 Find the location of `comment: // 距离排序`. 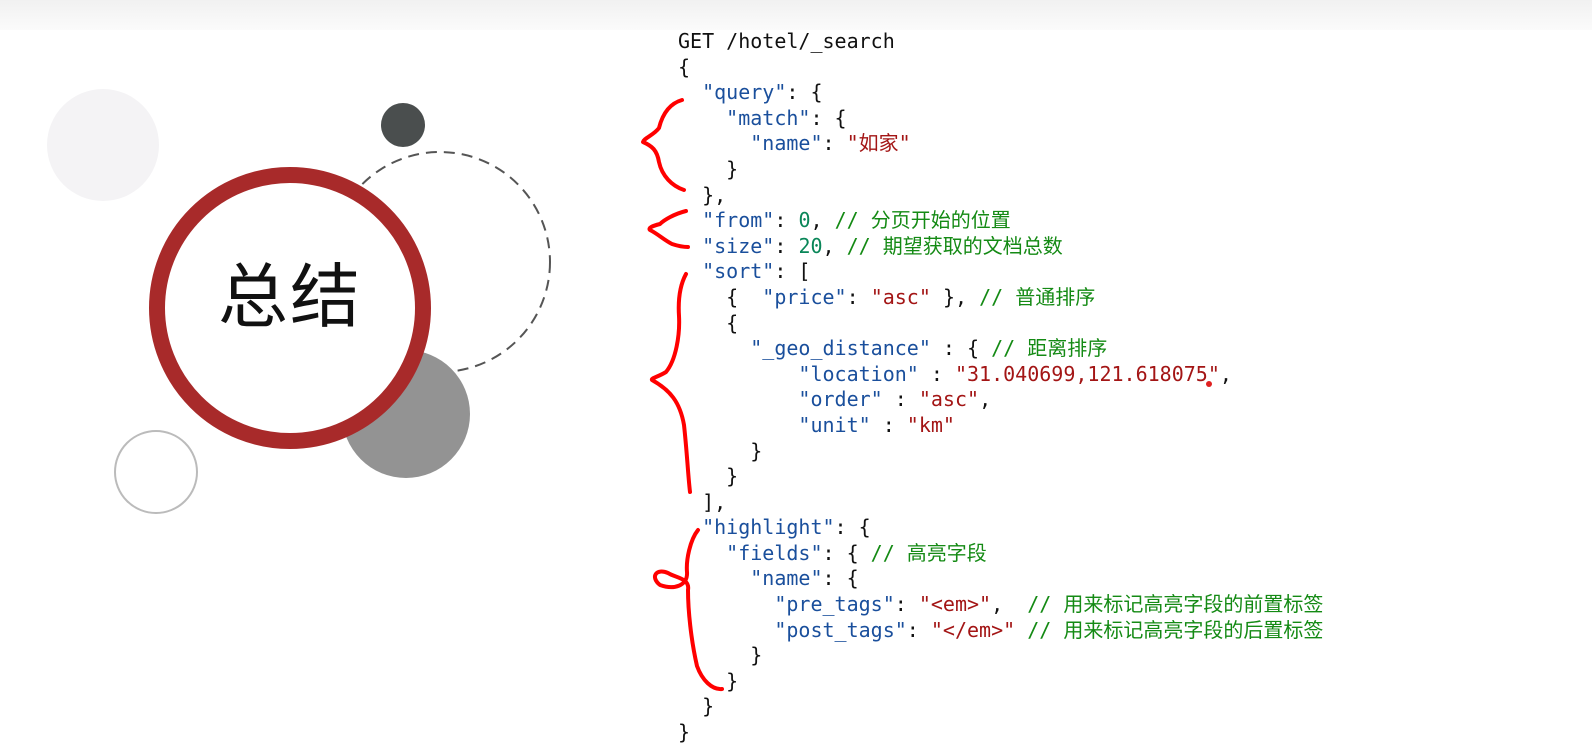

comment: // 距离排序 is located at coordinates (1049, 348).